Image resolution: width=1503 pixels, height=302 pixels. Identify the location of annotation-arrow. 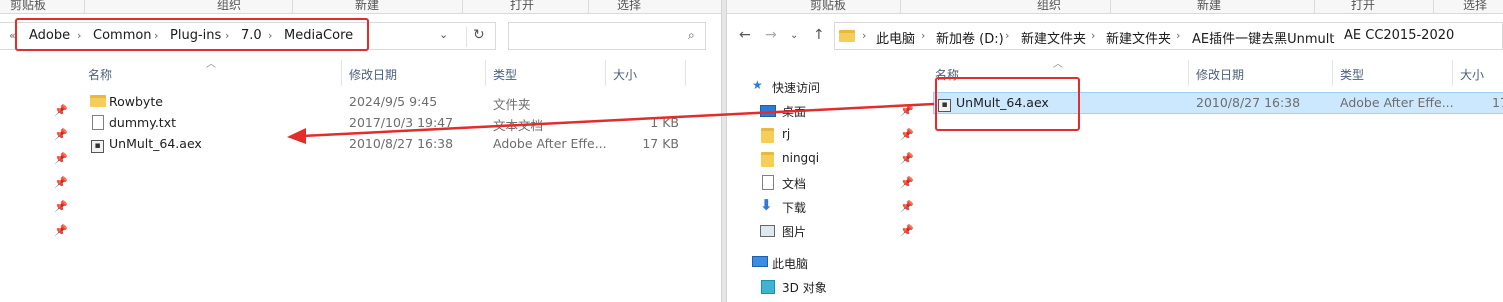
(611, 123).